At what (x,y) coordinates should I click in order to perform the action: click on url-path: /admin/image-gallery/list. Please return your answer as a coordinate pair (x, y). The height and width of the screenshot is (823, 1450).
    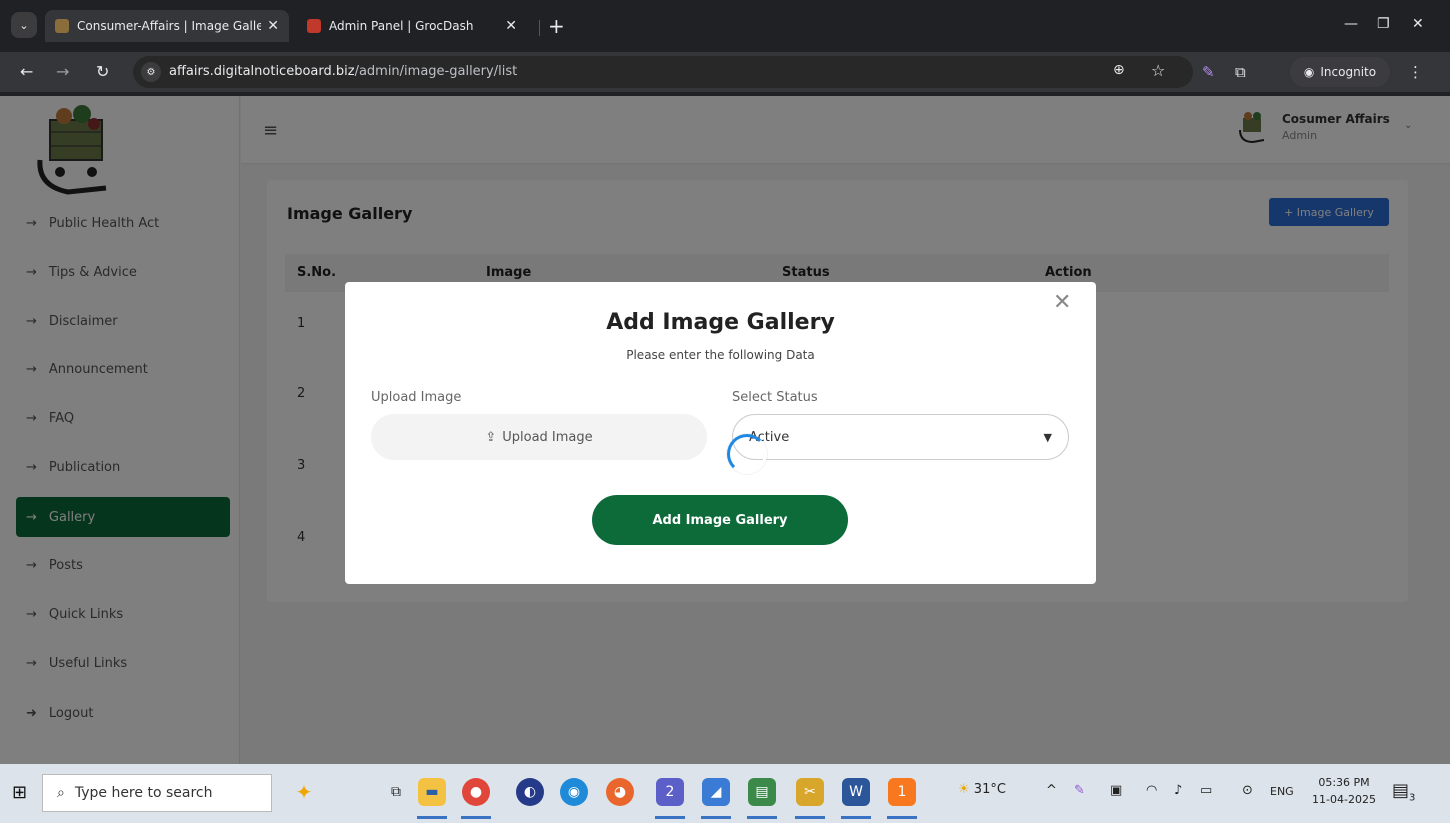
    Looking at the image, I should click on (436, 71).